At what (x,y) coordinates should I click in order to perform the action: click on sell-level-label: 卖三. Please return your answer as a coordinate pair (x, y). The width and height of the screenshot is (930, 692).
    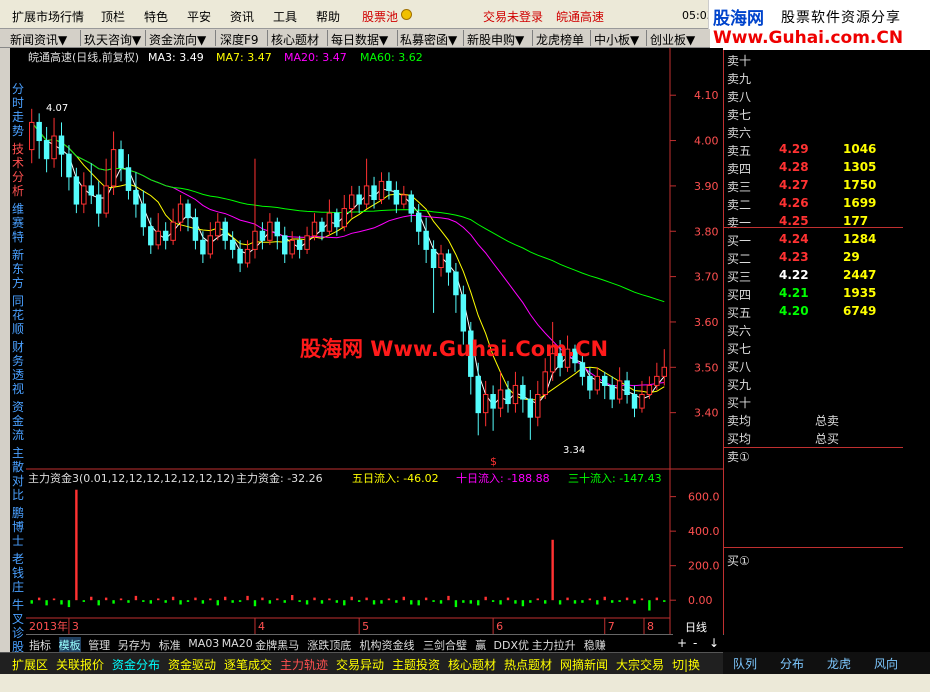
    Looking at the image, I should click on (739, 187).